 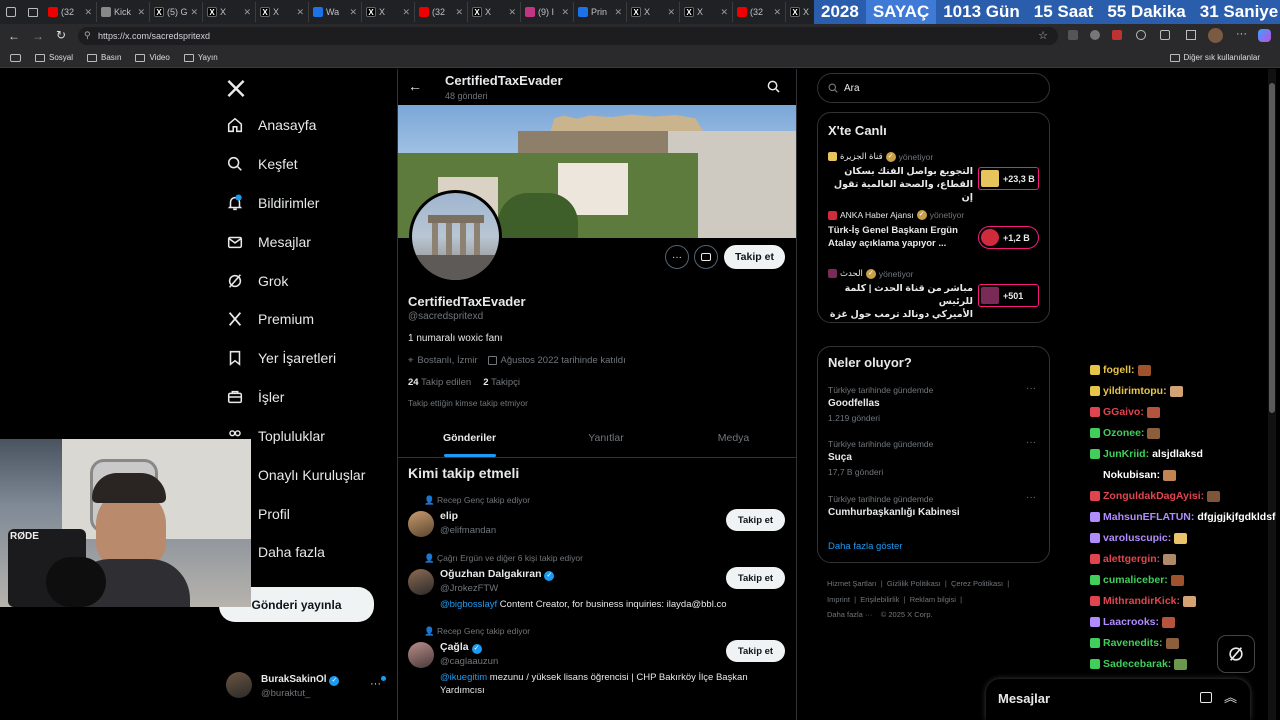 What do you see at coordinates (1215, 35) in the screenshot?
I see `profile-avatar-icon` at bounding box center [1215, 35].